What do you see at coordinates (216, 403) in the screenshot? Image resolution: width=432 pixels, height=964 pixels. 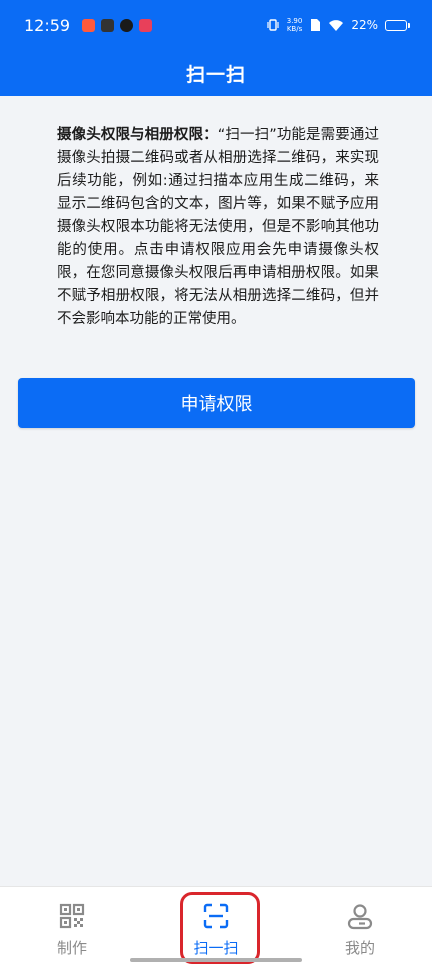 I see `apply-permission-button: 申请权限` at bounding box center [216, 403].